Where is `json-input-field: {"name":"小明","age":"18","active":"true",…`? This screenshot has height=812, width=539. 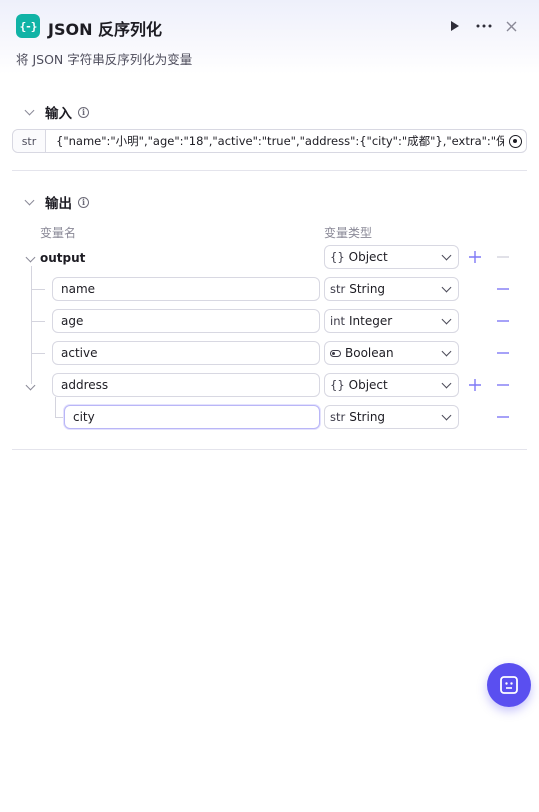
json-input-field: {"name":"小明","age":"18","active":"true",… is located at coordinates (275, 141).